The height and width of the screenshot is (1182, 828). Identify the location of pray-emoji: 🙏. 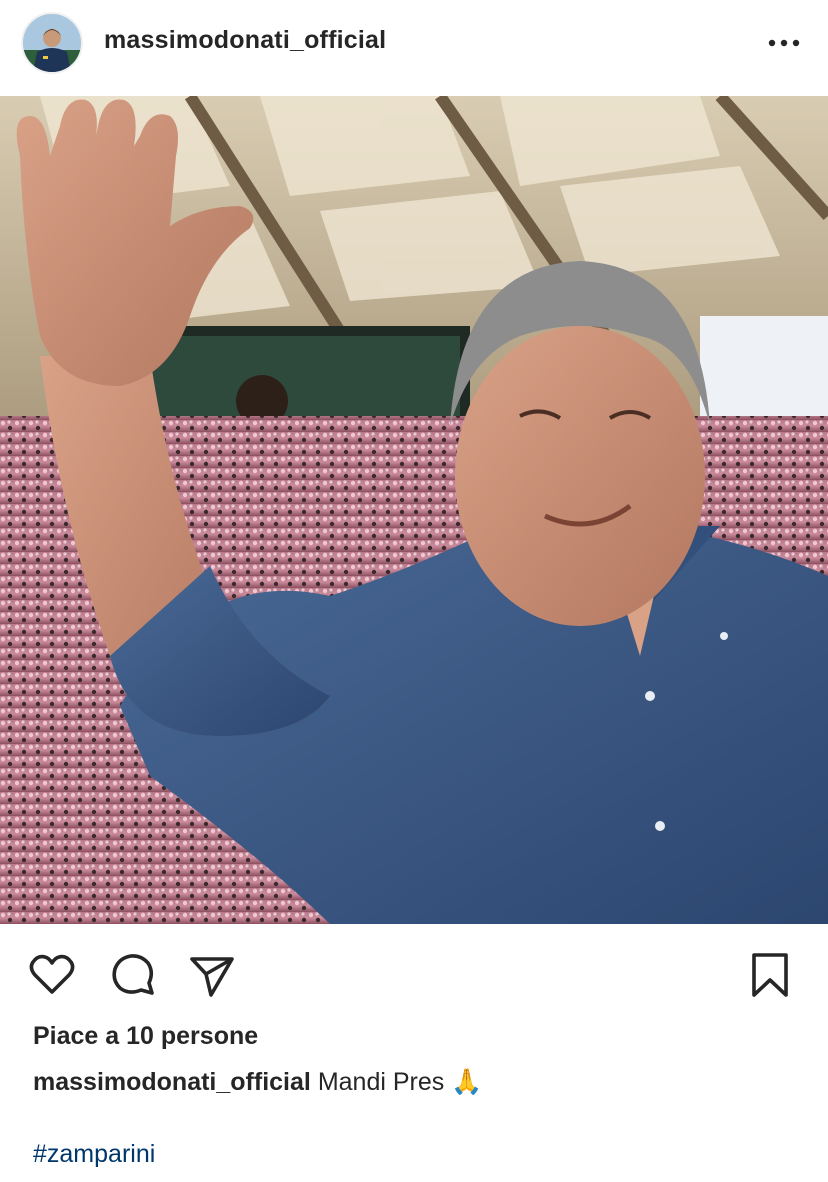
(467, 1082).